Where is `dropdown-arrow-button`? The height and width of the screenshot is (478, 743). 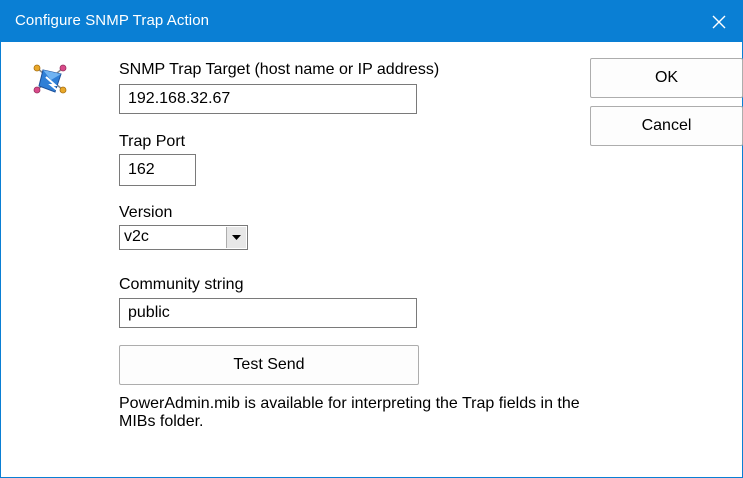
dropdown-arrow-button is located at coordinates (236, 237).